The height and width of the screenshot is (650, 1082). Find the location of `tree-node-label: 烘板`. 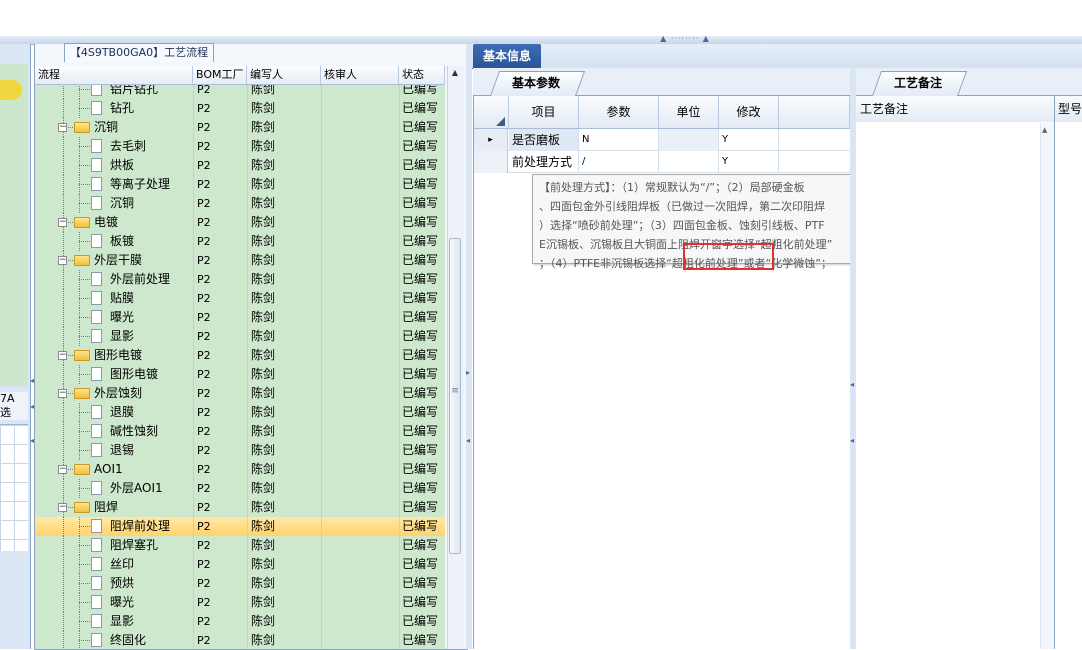

tree-node-label: 烘板 is located at coordinates (122, 165).